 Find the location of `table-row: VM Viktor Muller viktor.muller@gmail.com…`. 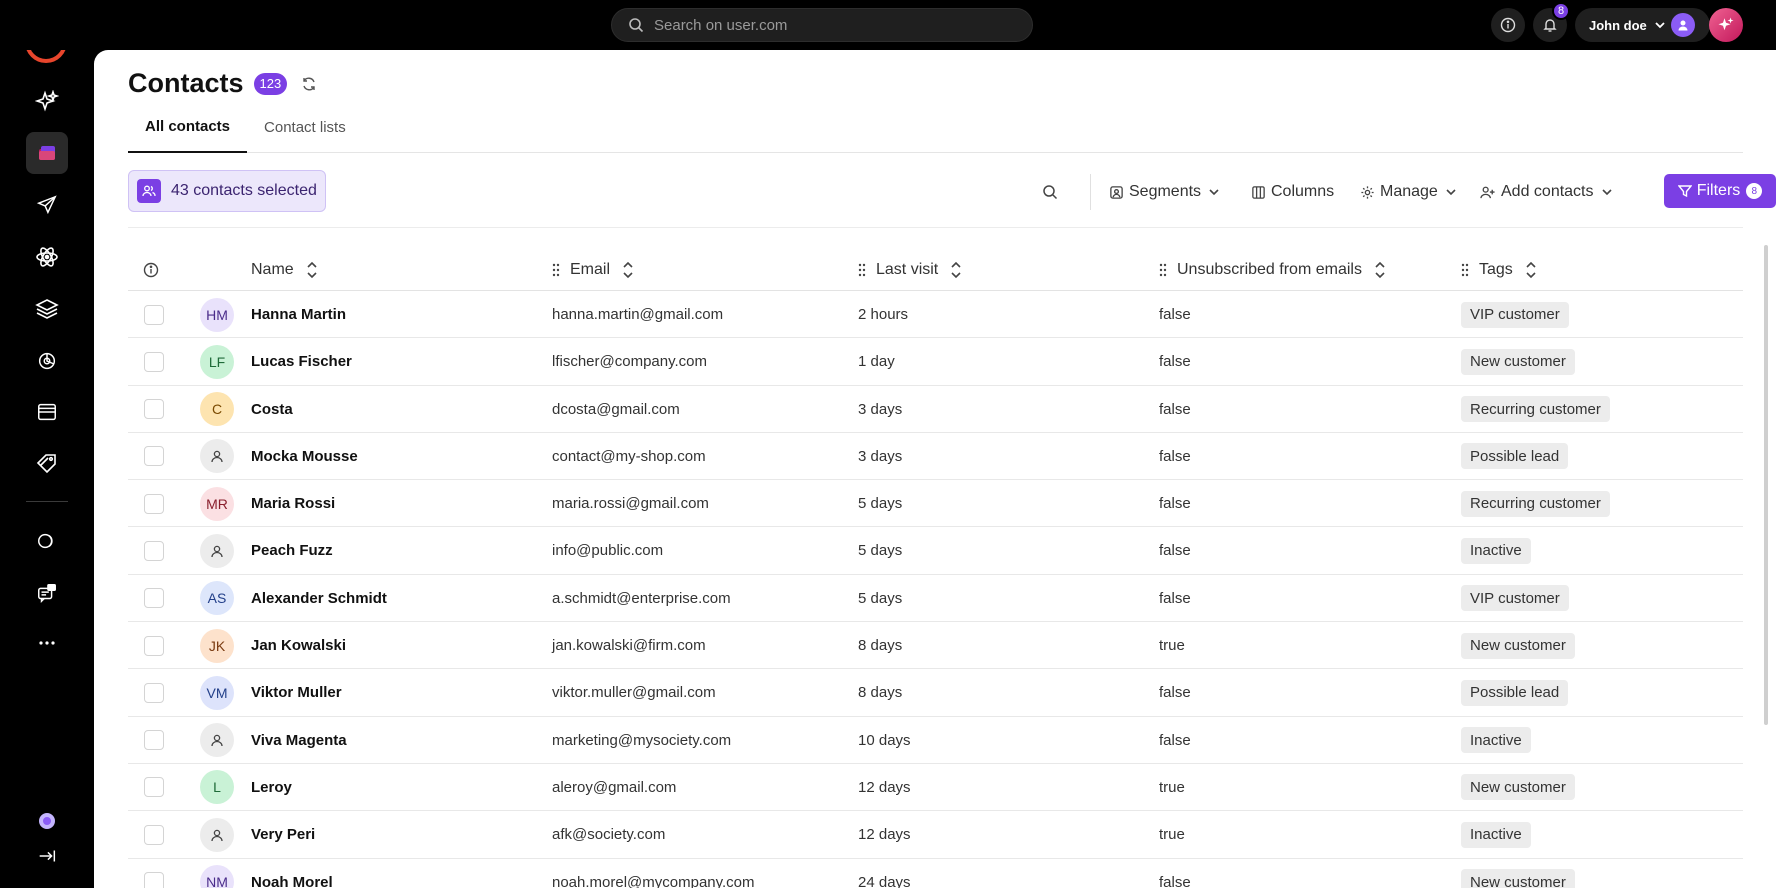

table-row: VM Viktor Muller viktor.muller@gmail.com… is located at coordinates (935, 693).